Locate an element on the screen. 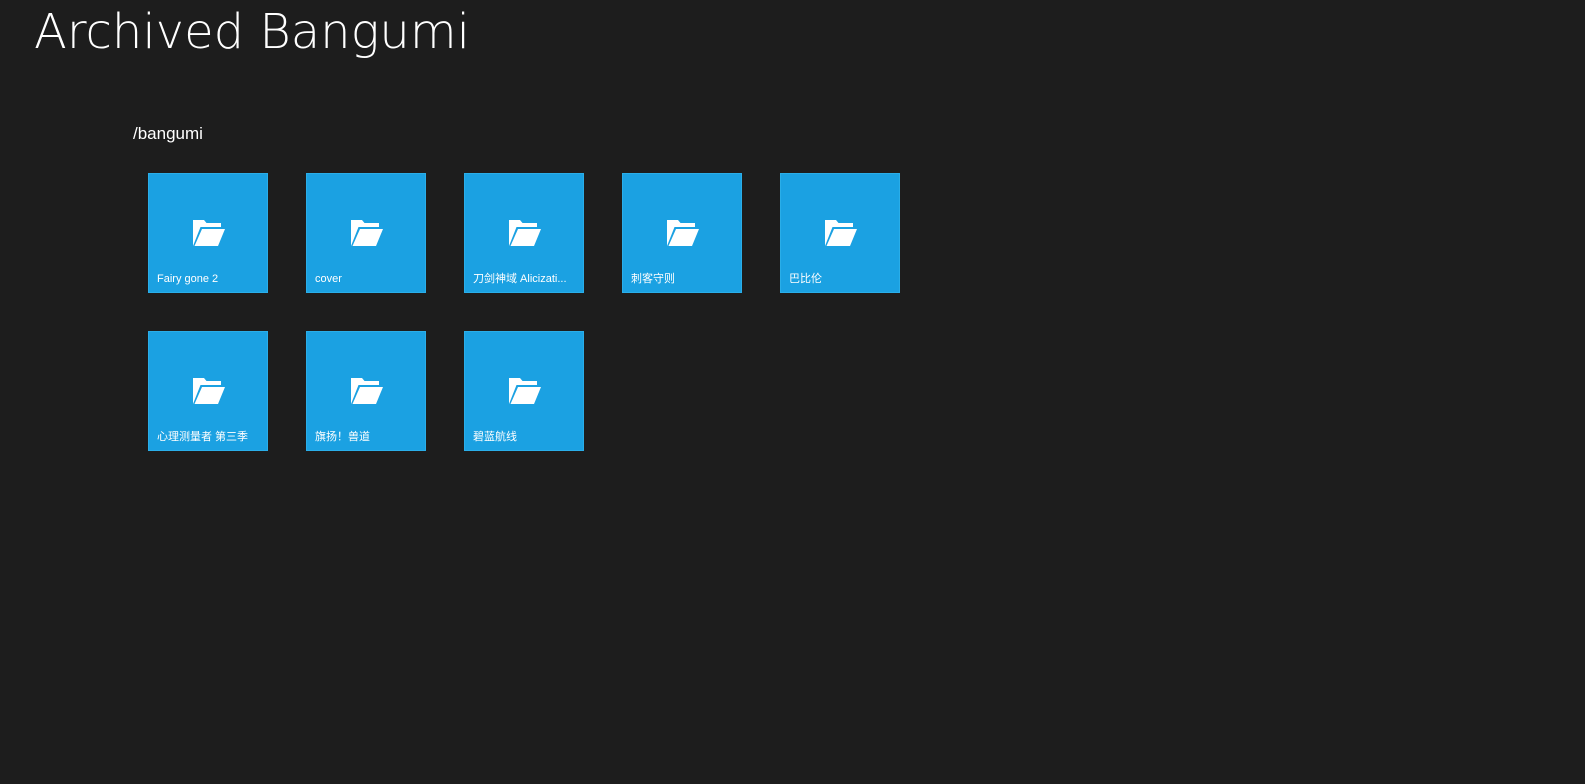 The image size is (1585, 784). folder-label: 心理测量者 第三季 is located at coordinates (203, 437).